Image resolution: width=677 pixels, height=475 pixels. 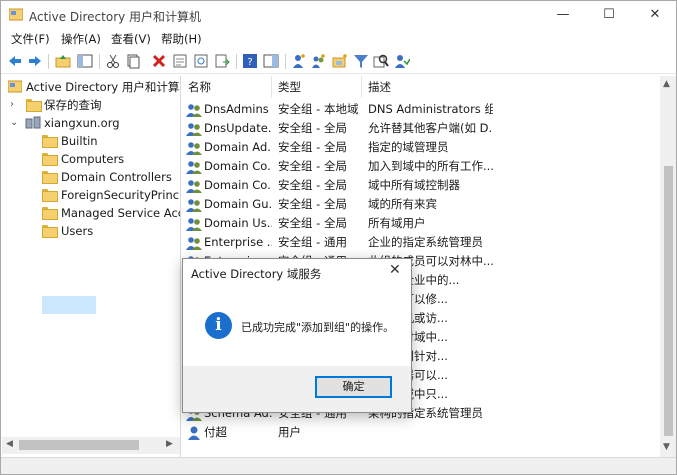 What do you see at coordinates (317, 87) in the screenshot?
I see `column-header-type: 类型` at bounding box center [317, 87].